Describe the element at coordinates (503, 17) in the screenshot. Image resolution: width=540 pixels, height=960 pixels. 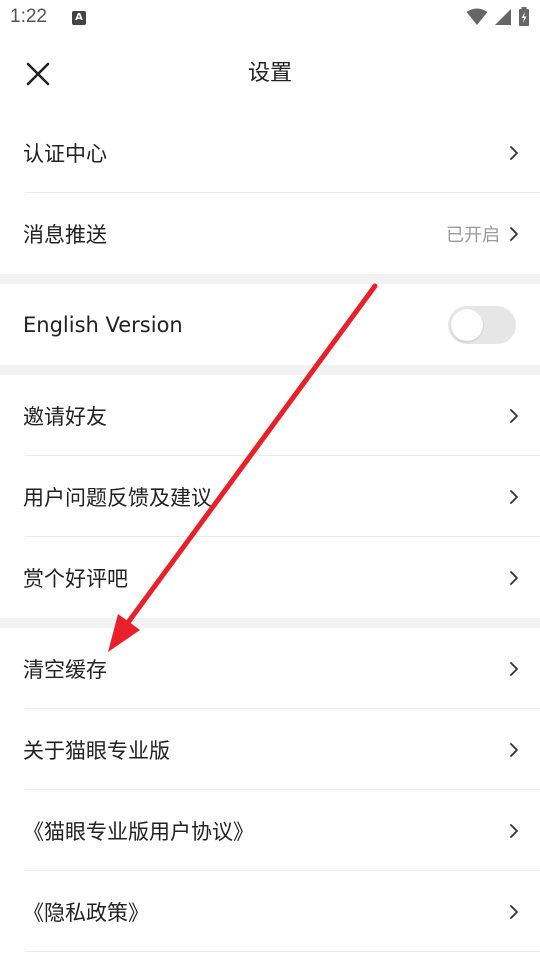
I see `signal-icon` at that location.